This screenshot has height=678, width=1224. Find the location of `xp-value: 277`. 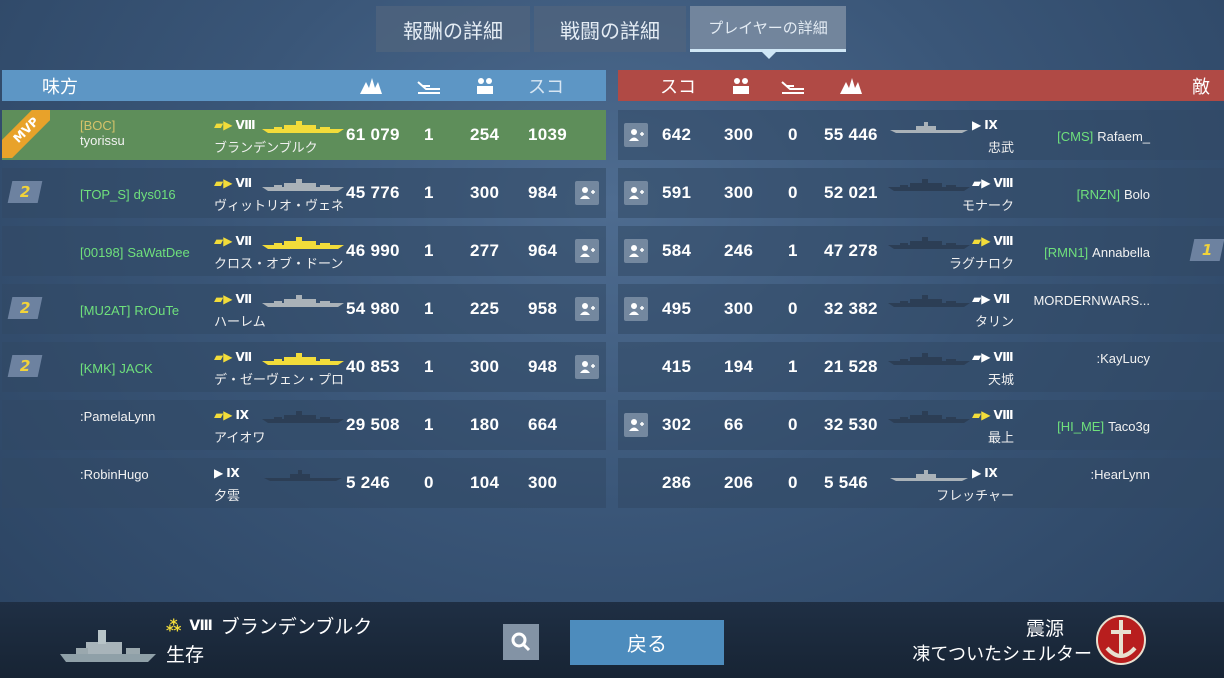

xp-value: 277 is located at coordinates (485, 250).